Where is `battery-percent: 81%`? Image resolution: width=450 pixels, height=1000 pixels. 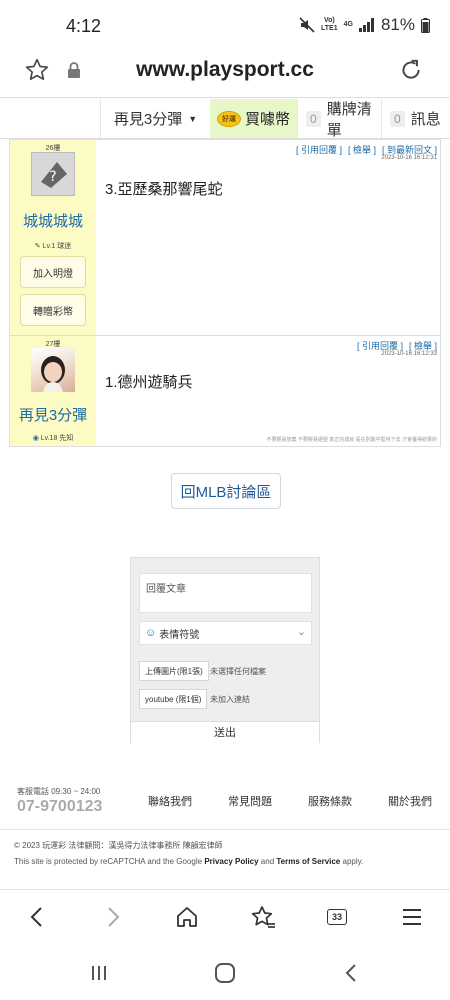 battery-percent: 81% is located at coordinates (397, 24).